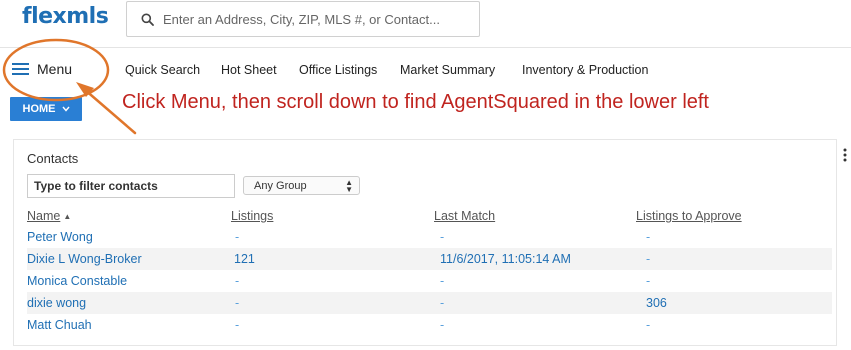  I want to click on nav-office-listings: Office Listings, so click(338, 70).